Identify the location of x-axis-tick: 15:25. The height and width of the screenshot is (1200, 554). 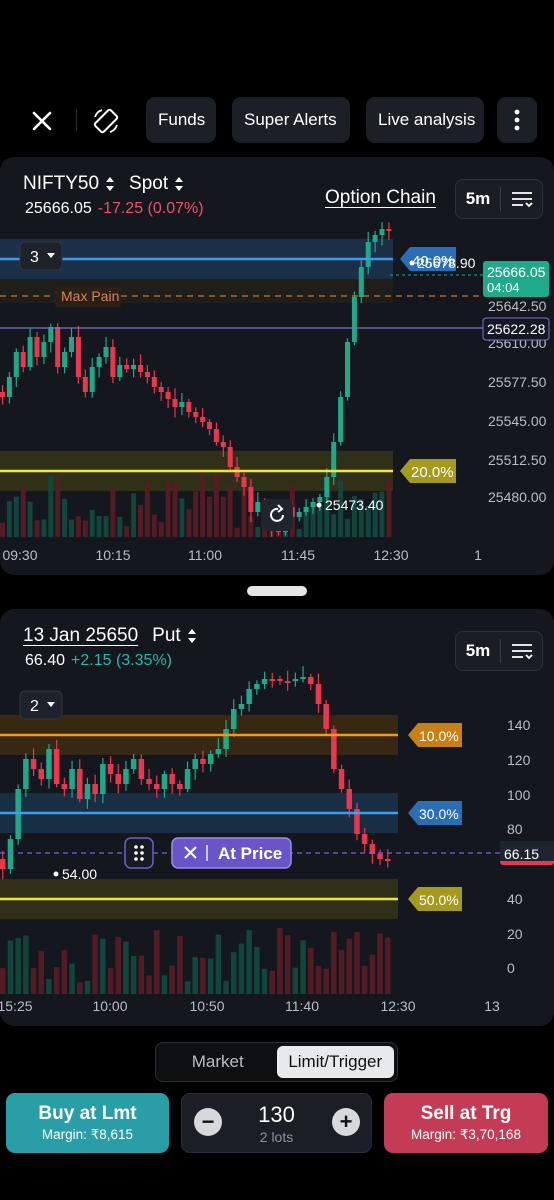
(16, 1006).